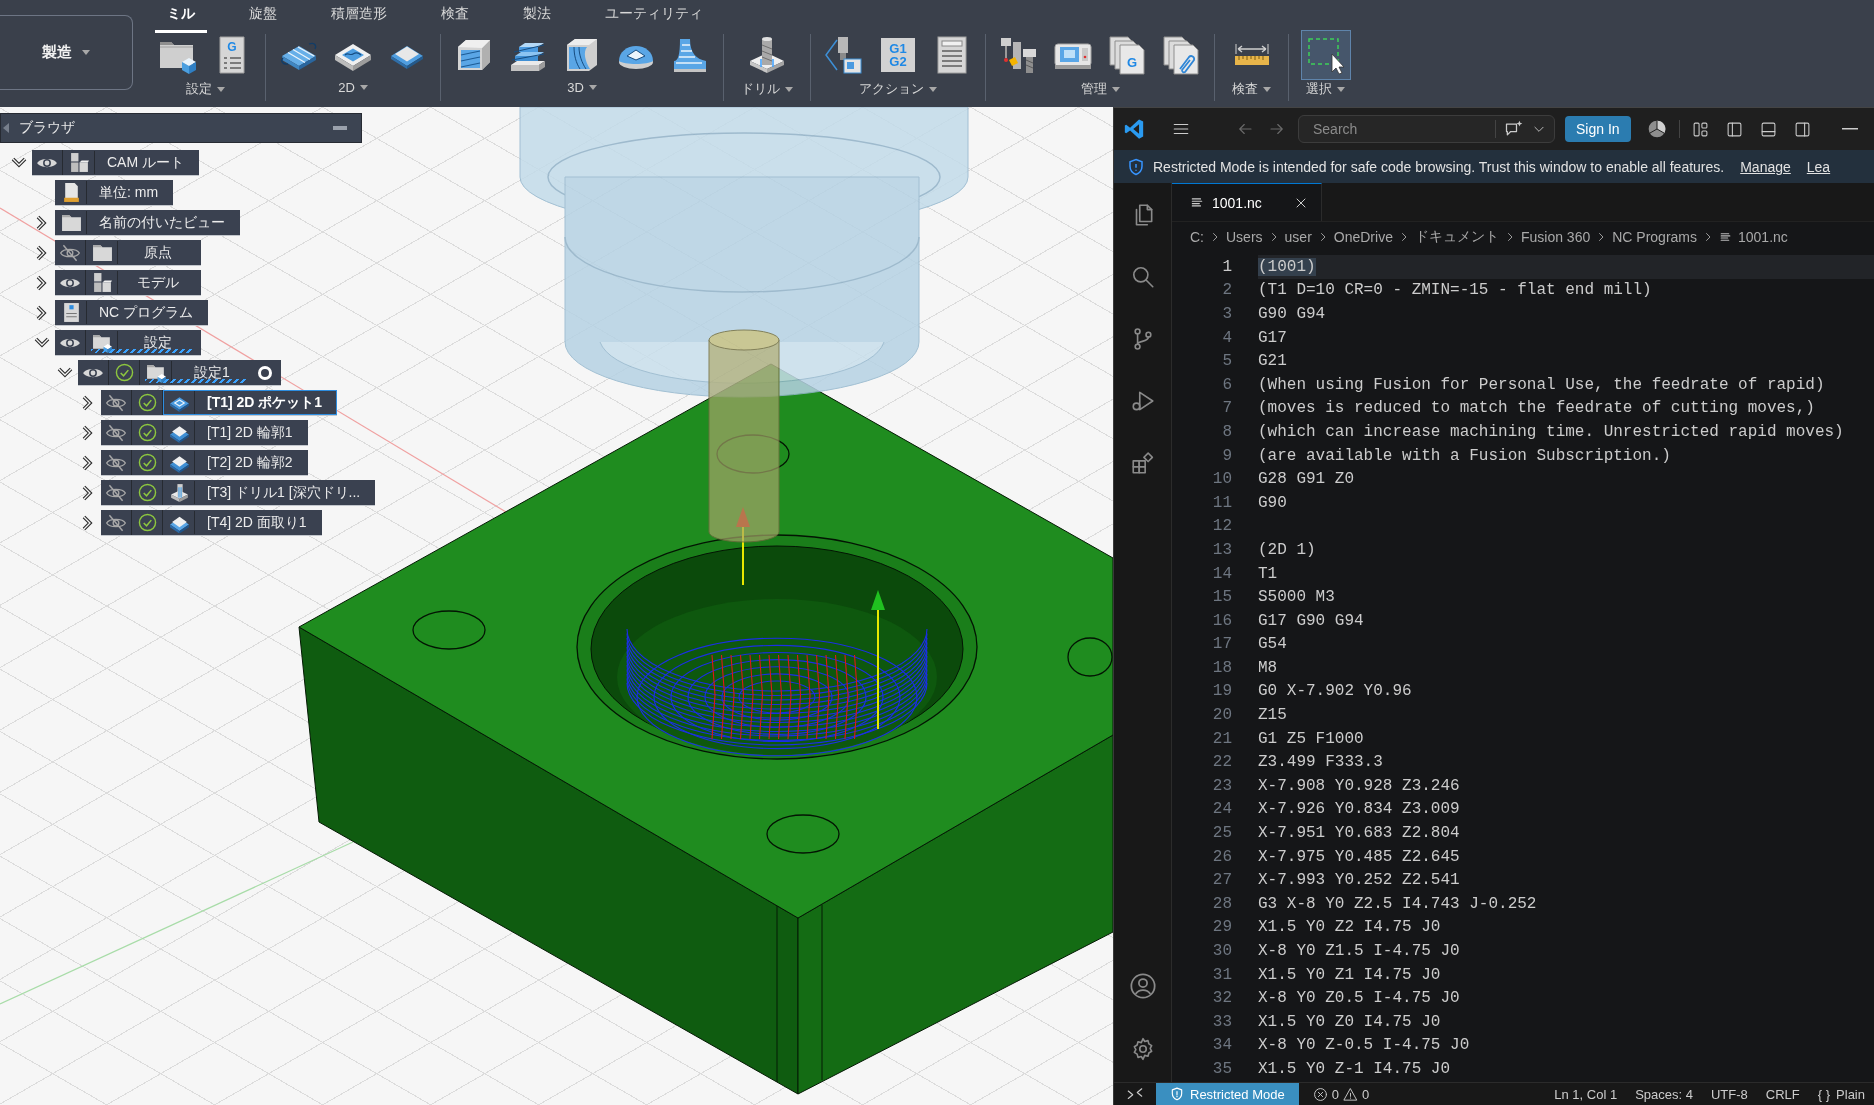  Describe the element at coordinates (455, 16) in the screenshot. I see `toolbar-tab: 検査` at that location.